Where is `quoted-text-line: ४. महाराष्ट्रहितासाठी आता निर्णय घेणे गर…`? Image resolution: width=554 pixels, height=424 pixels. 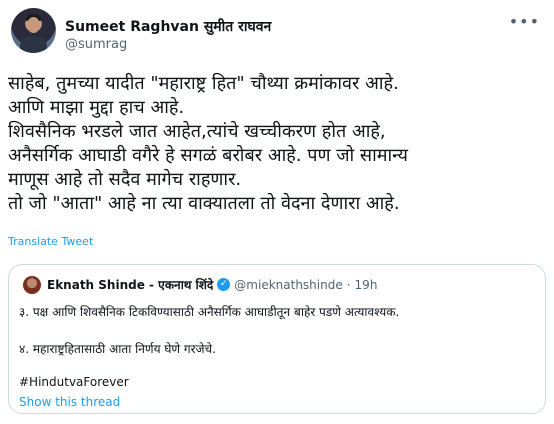
quoted-text-line: ४. महाराष्ट्रहितासाठी आता निर्णय घेणे गर… is located at coordinates (117, 349).